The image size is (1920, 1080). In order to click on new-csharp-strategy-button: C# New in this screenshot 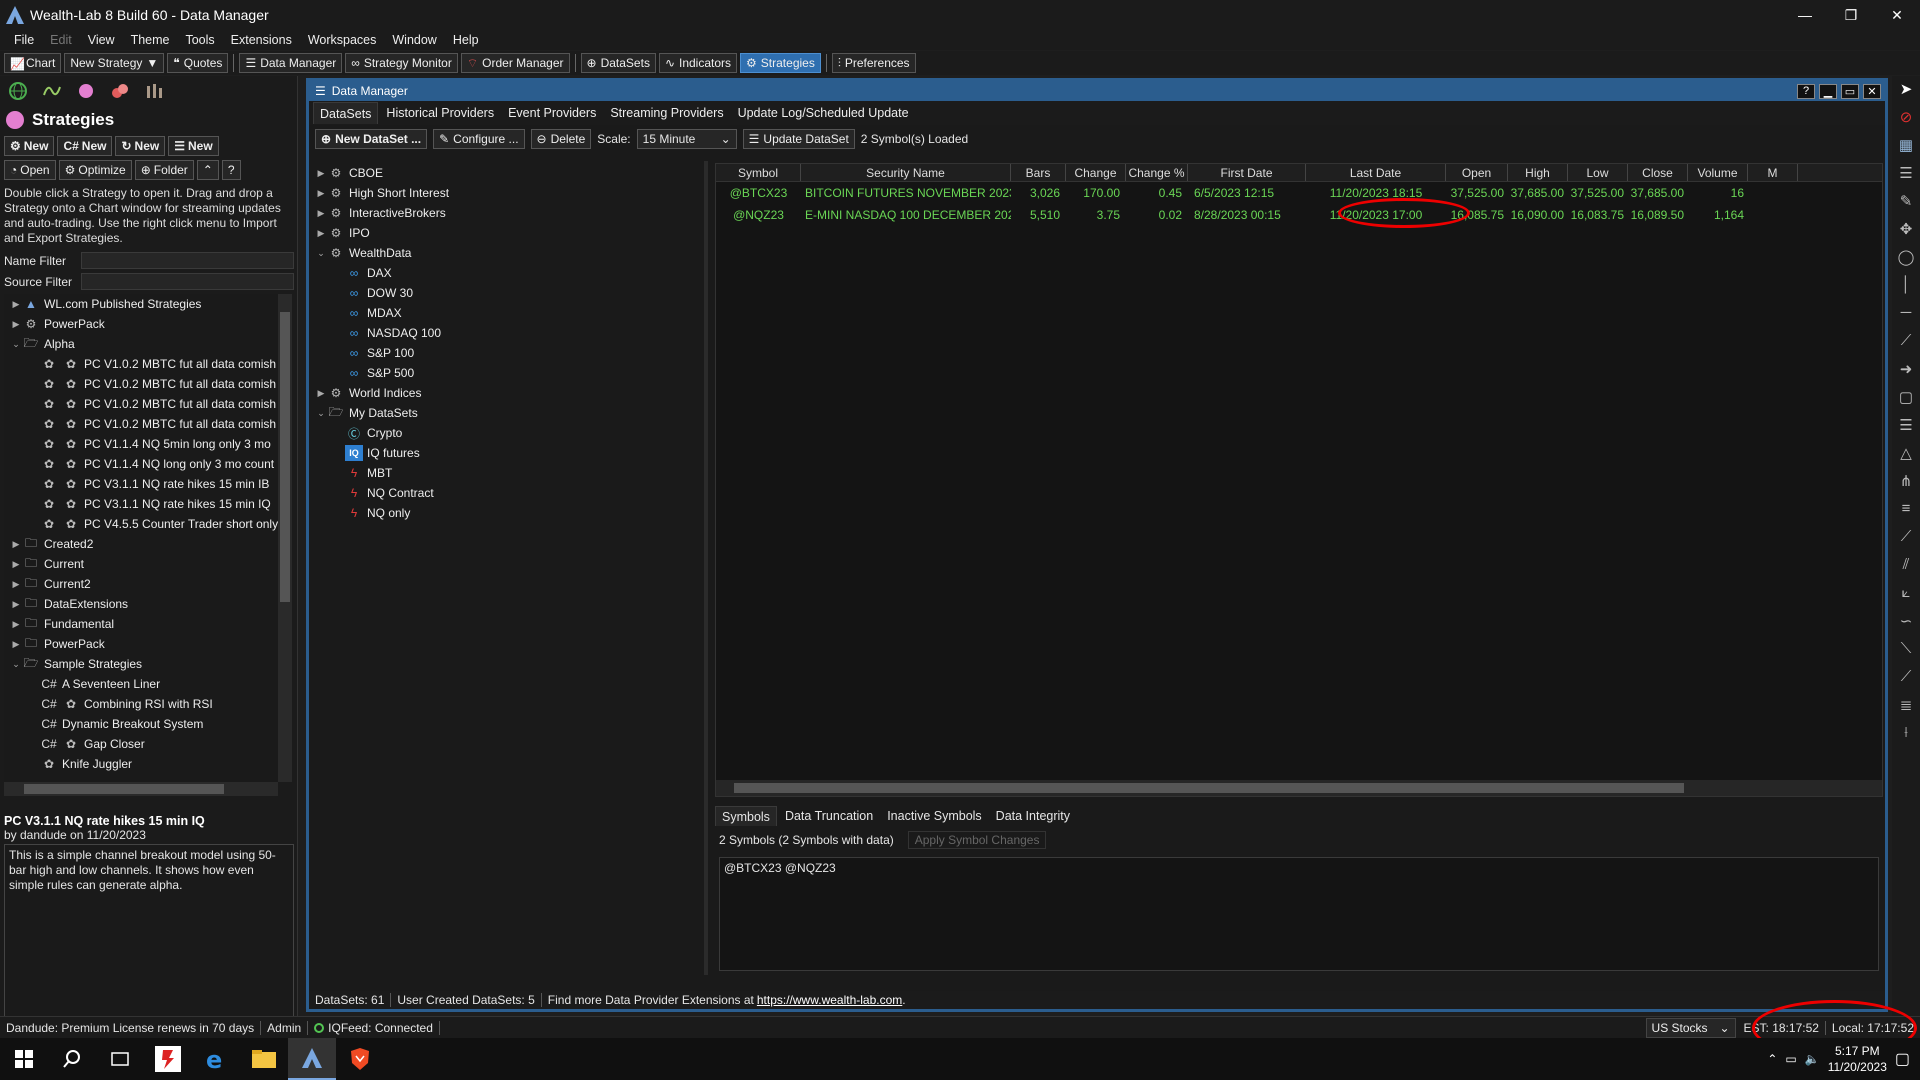, I will do `click(85, 146)`.